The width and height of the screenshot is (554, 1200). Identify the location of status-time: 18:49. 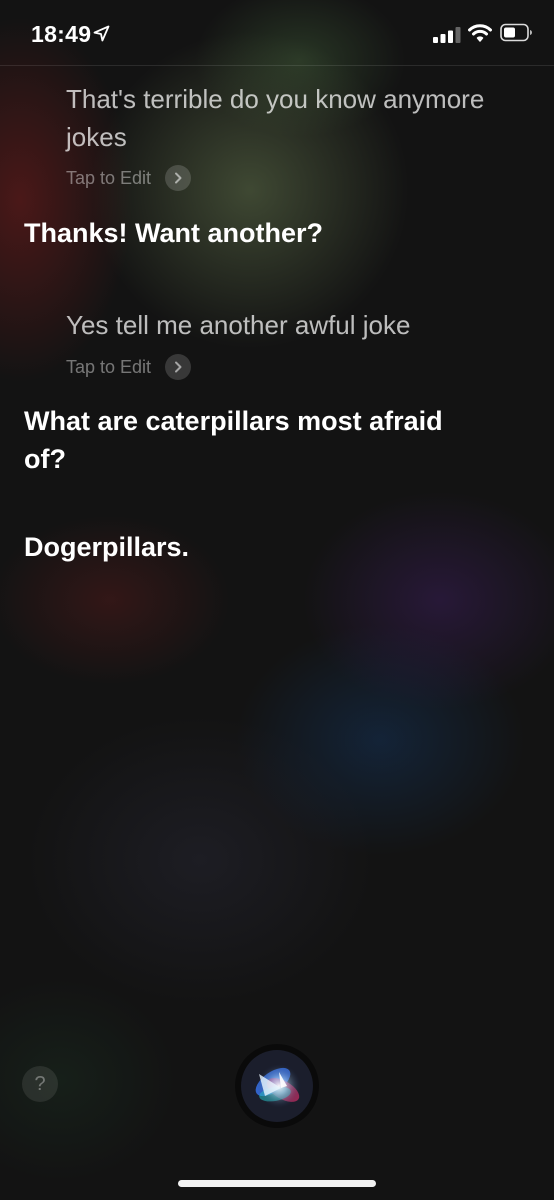
(61, 34).